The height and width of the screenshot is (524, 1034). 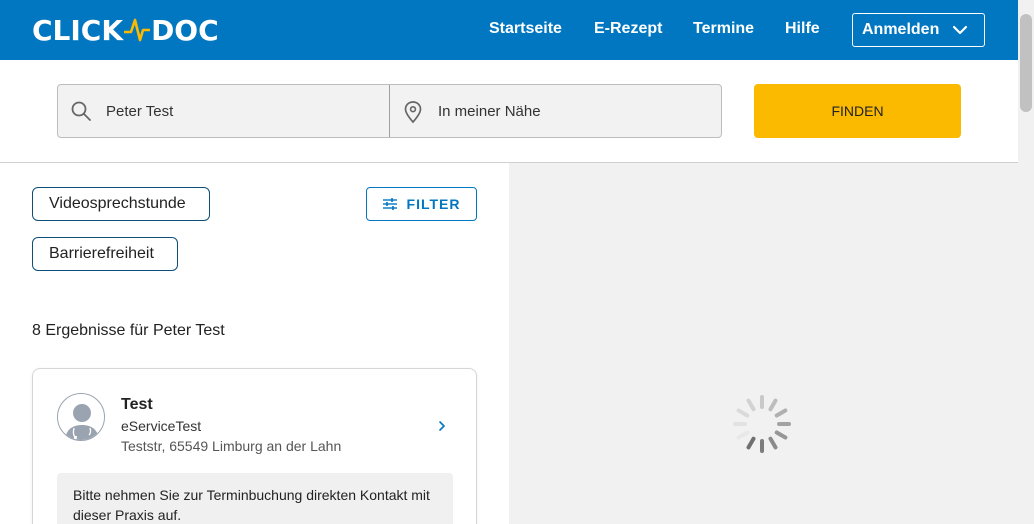 I want to click on location-pin-icon, so click(x=413, y=112).